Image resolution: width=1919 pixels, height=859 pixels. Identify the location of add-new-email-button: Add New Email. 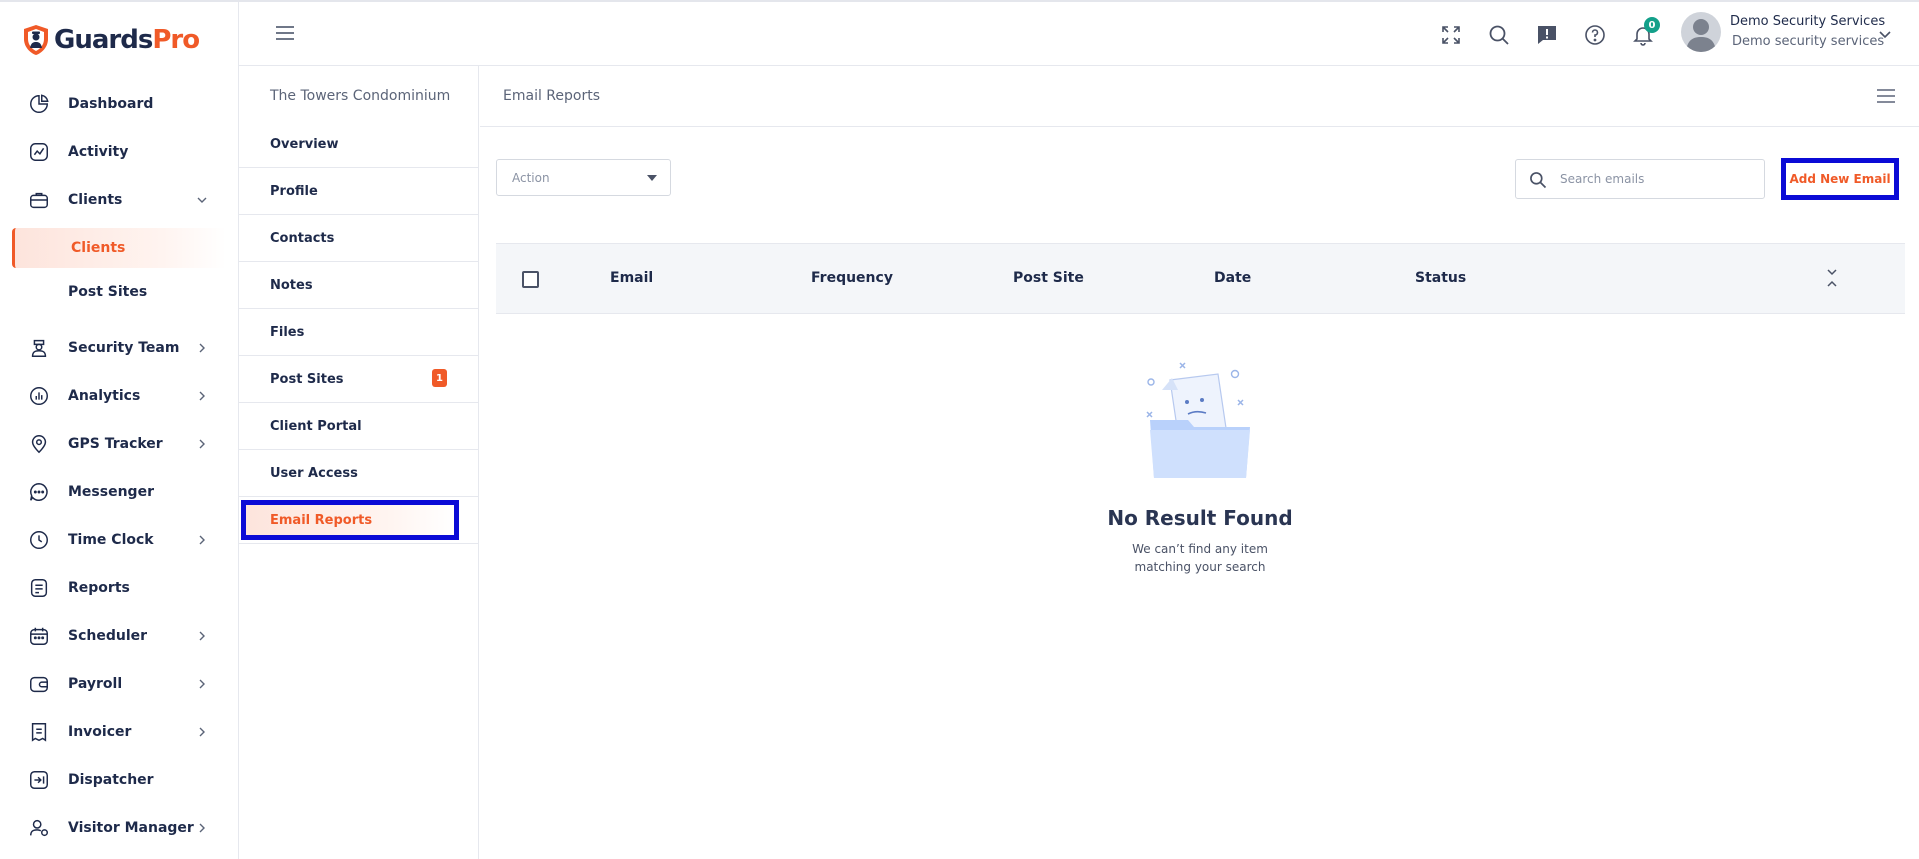
(1840, 179).